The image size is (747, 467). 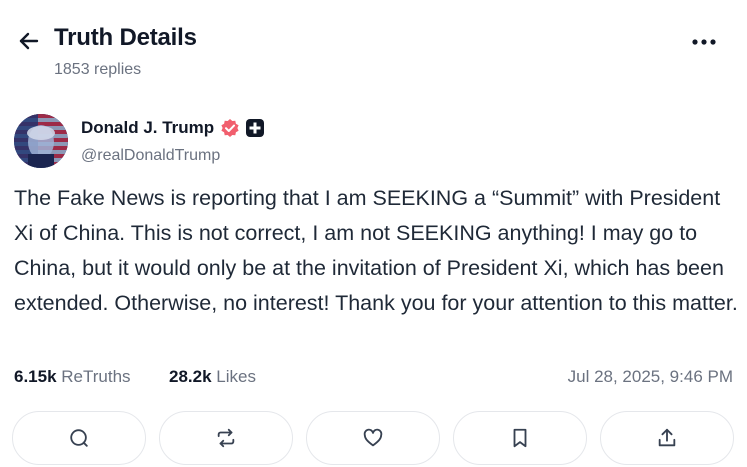 I want to click on retruths-count: 6.15k, so click(x=35, y=376).